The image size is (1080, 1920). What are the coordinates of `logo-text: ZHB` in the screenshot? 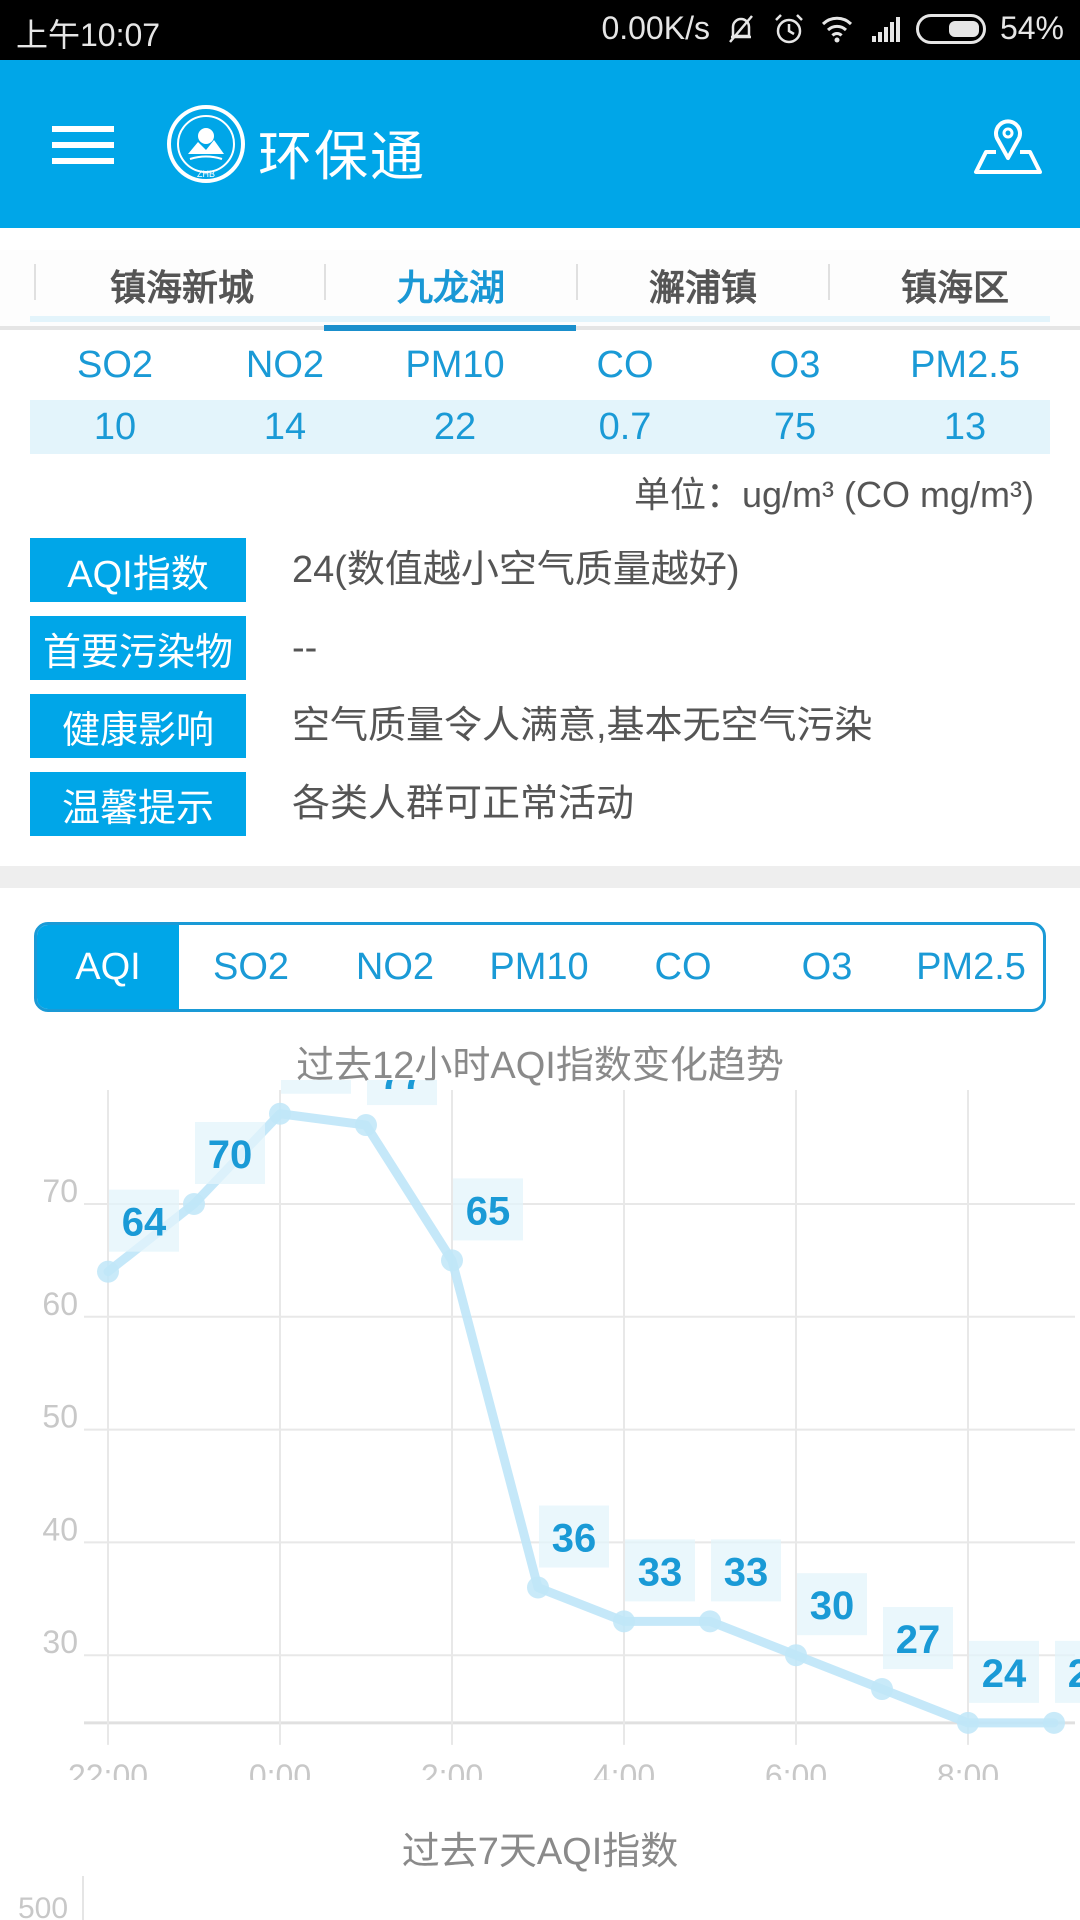 It's located at (206, 174).